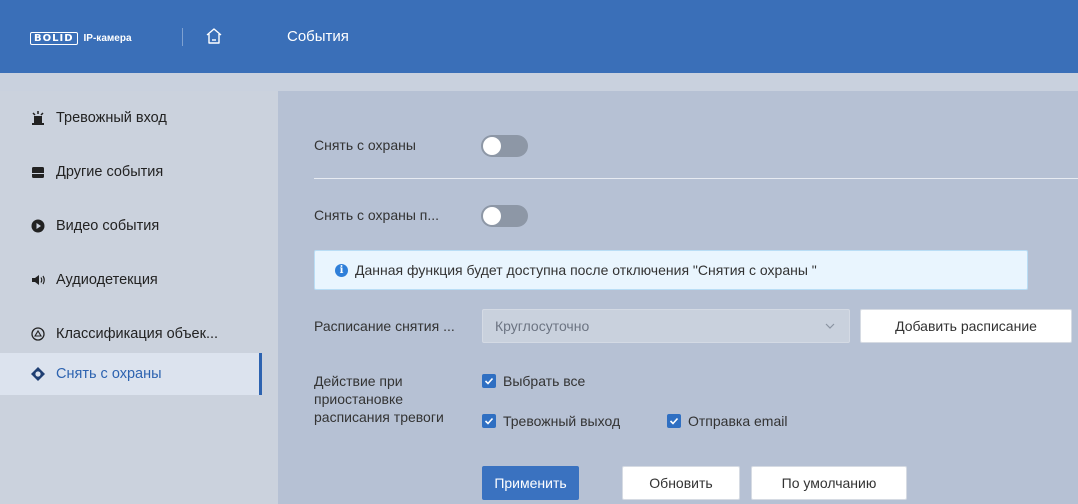 This screenshot has height=504, width=1078. I want to click on disarm-icon, so click(38, 374).